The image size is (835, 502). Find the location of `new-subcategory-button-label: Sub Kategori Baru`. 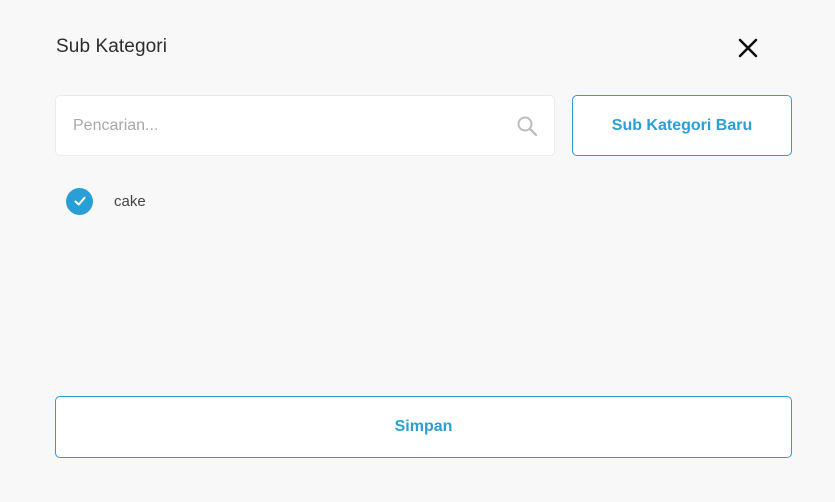

new-subcategory-button-label: Sub Kategori Baru is located at coordinates (682, 125).